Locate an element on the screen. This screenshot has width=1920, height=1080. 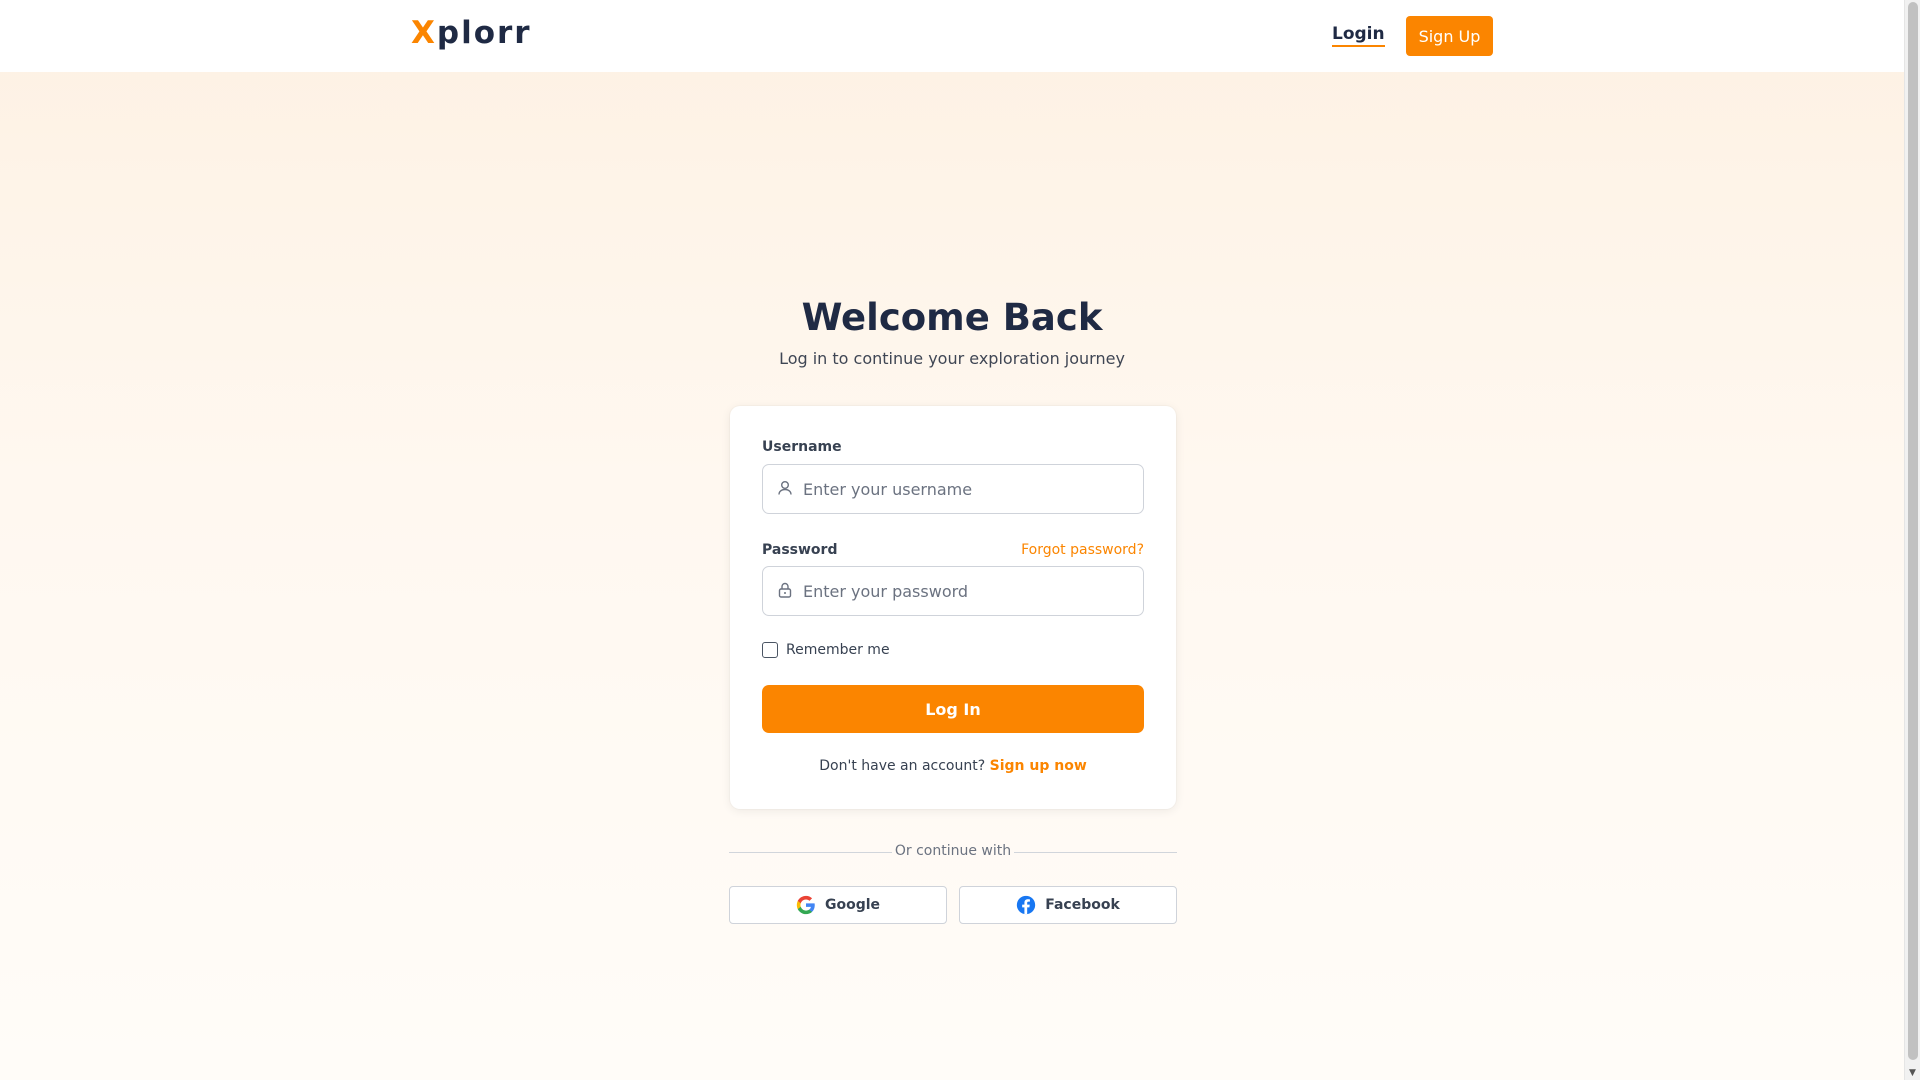
user-icon is located at coordinates (785, 488).